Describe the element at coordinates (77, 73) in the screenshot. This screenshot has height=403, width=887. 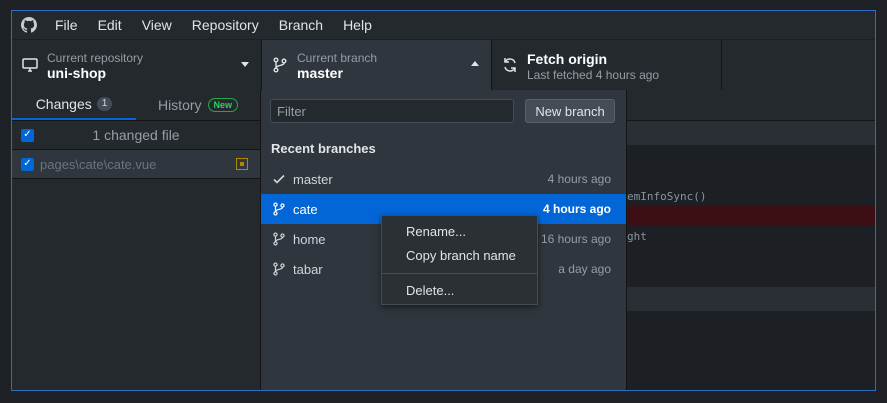
I see `repository-name: uni-shop` at that location.